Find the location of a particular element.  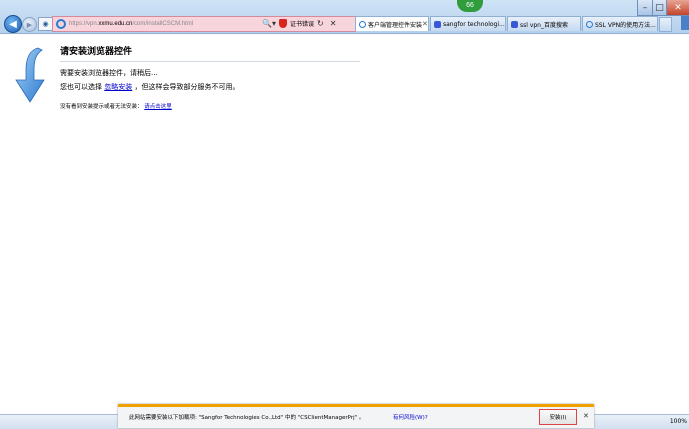

ignore-option-text: 您也可以选择 忽略安装 ，但这样会导致部分服务不可用。 is located at coordinates (149, 87).